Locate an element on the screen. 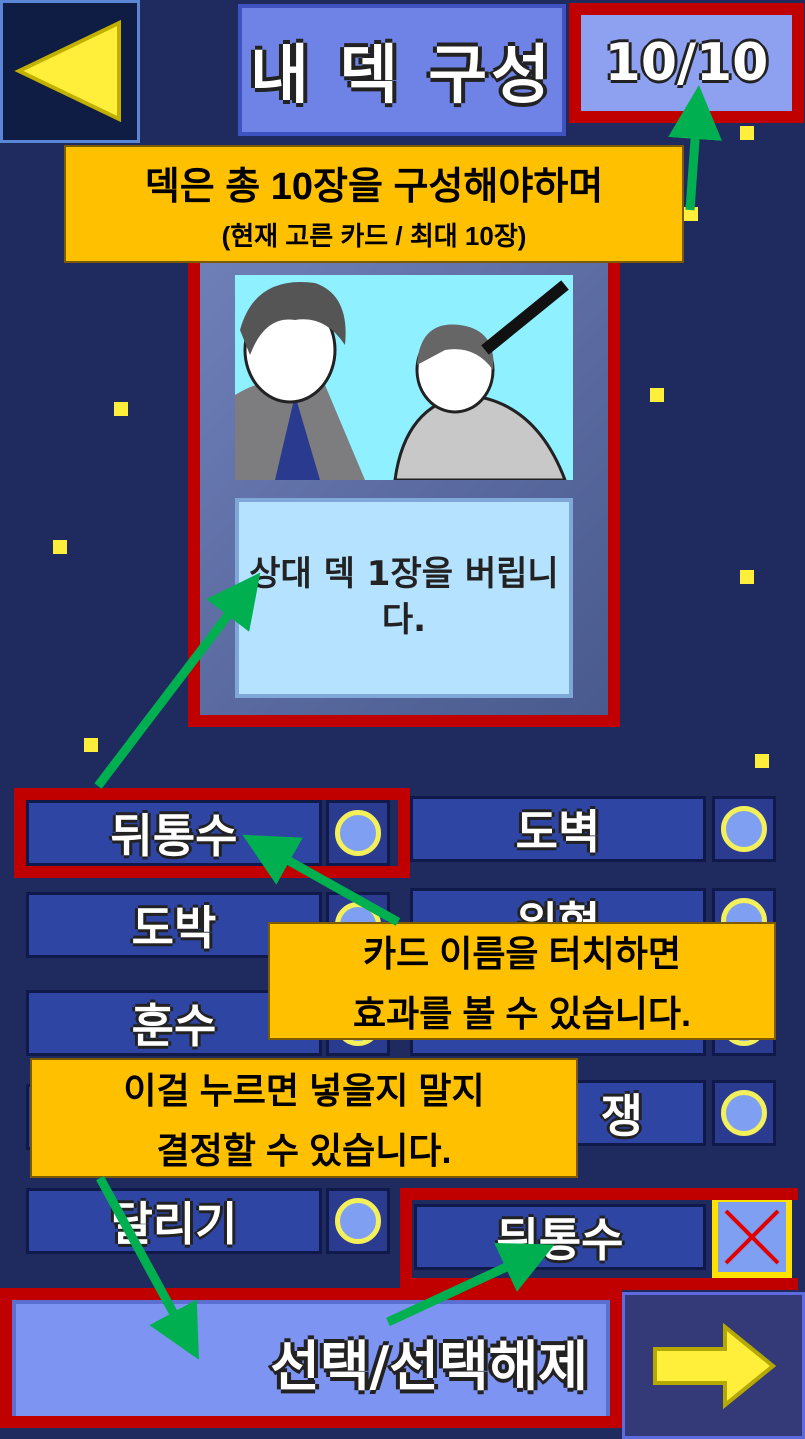 The image size is (805, 1439). page-title: 내 덱 구성 is located at coordinates (402, 70).